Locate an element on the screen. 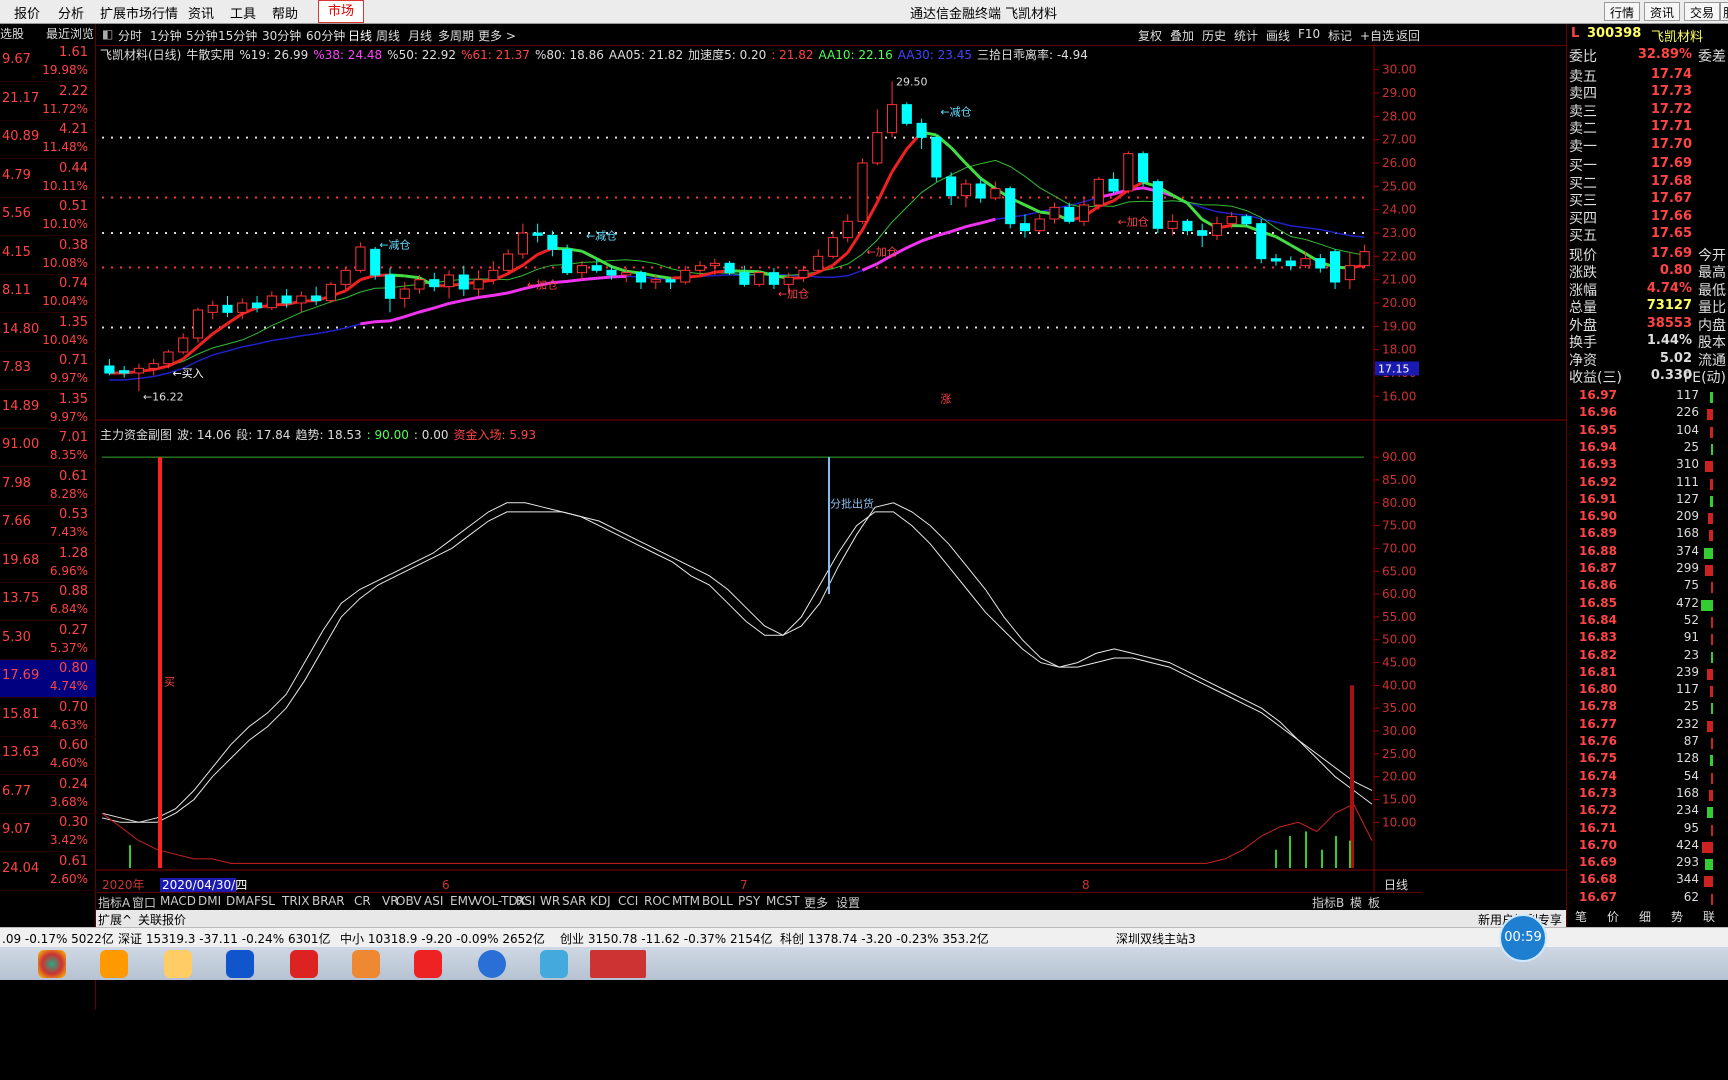 This screenshot has width=1728, height=1080. service-button: 服 is located at coordinates (1724, 11).